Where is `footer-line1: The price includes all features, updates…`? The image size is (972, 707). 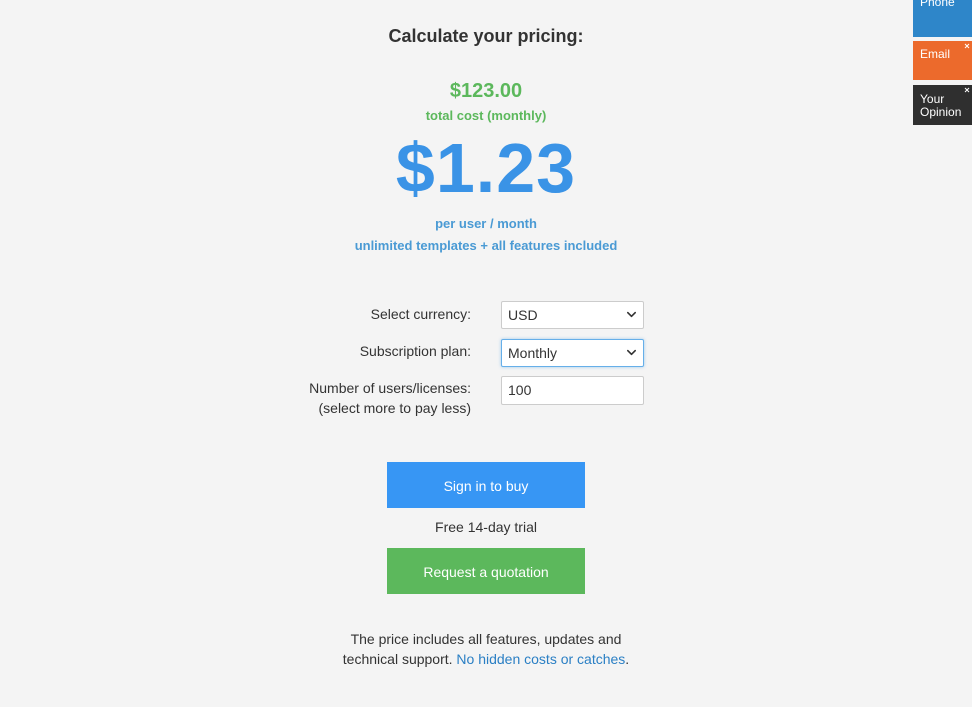
footer-line1: The price includes all features, updates… is located at coordinates (486, 639).